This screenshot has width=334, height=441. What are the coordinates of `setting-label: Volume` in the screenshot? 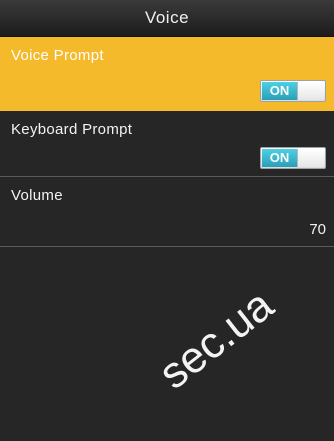 It's located at (37, 195).